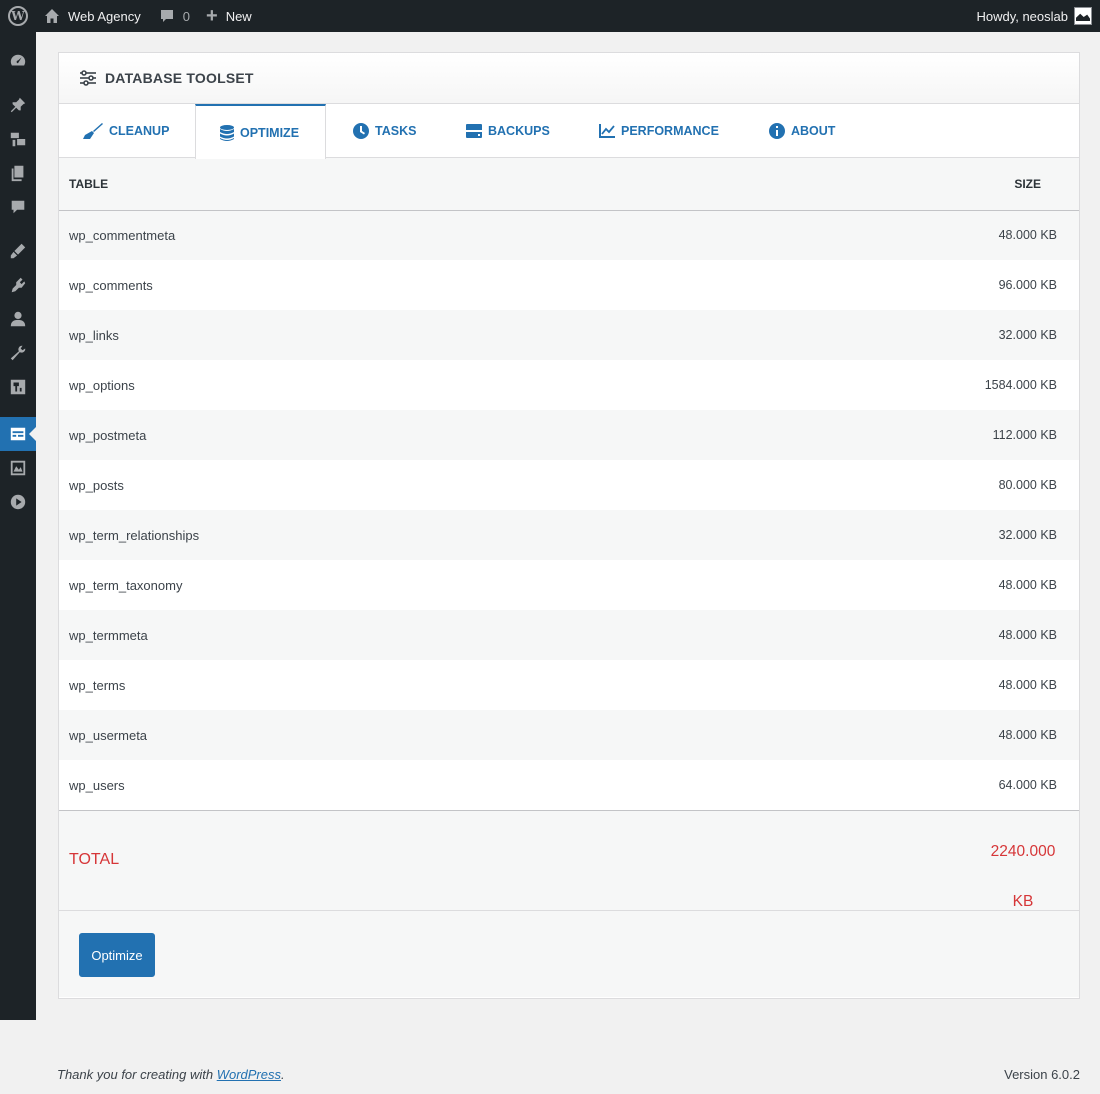 This screenshot has height=1094, width=1100. What do you see at coordinates (469, 685) in the screenshot?
I see `table-name-cell: wp_terms` at bounding box center [469, 685].